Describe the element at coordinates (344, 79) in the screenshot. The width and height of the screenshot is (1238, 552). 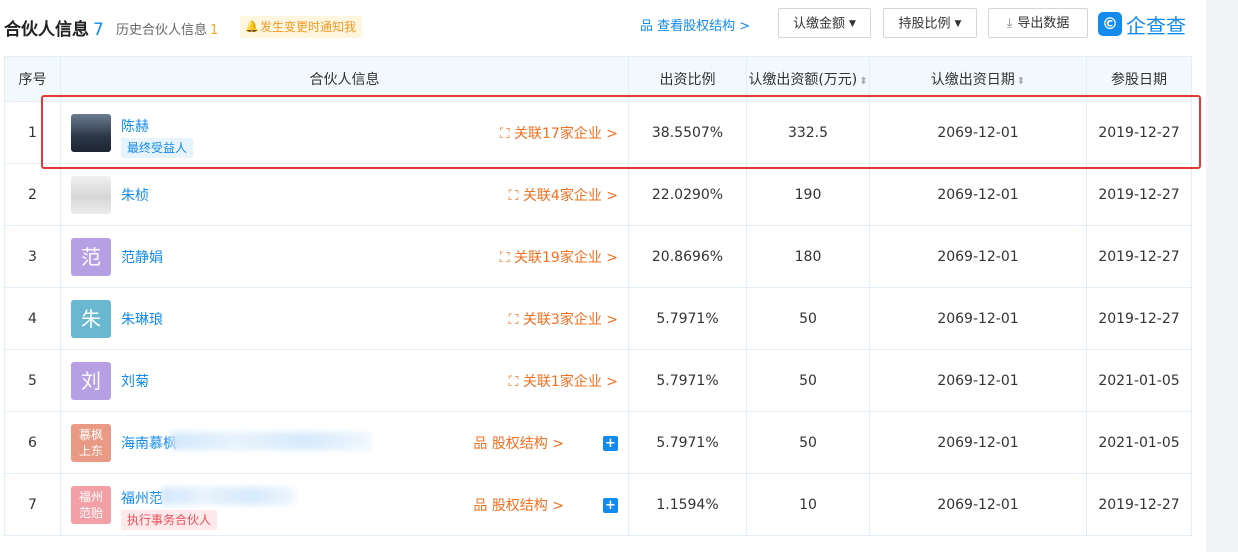
I see `col-partner-info: 合伙人信息` at that location.